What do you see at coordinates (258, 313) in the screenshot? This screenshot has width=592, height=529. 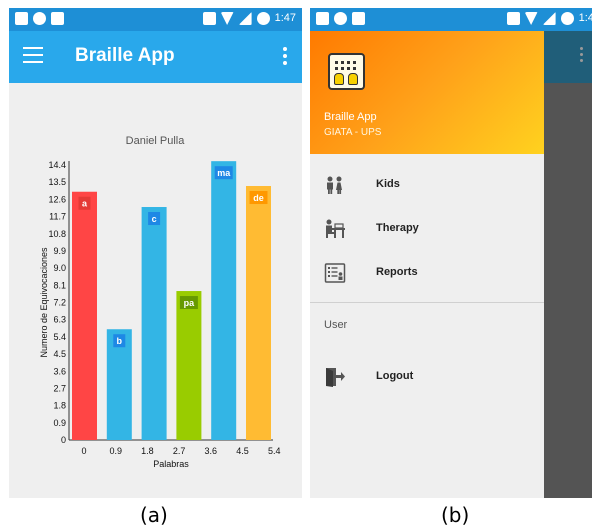 I see `bar-de` at bounding box center [258, 313].